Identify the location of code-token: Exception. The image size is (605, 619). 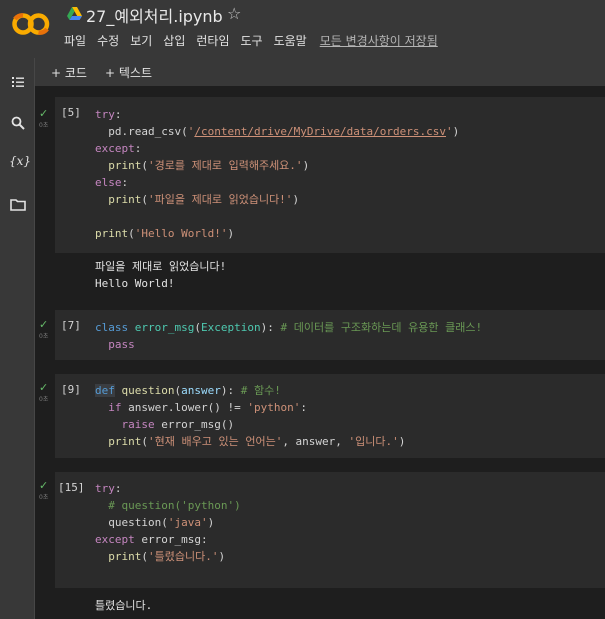
(230, 327).